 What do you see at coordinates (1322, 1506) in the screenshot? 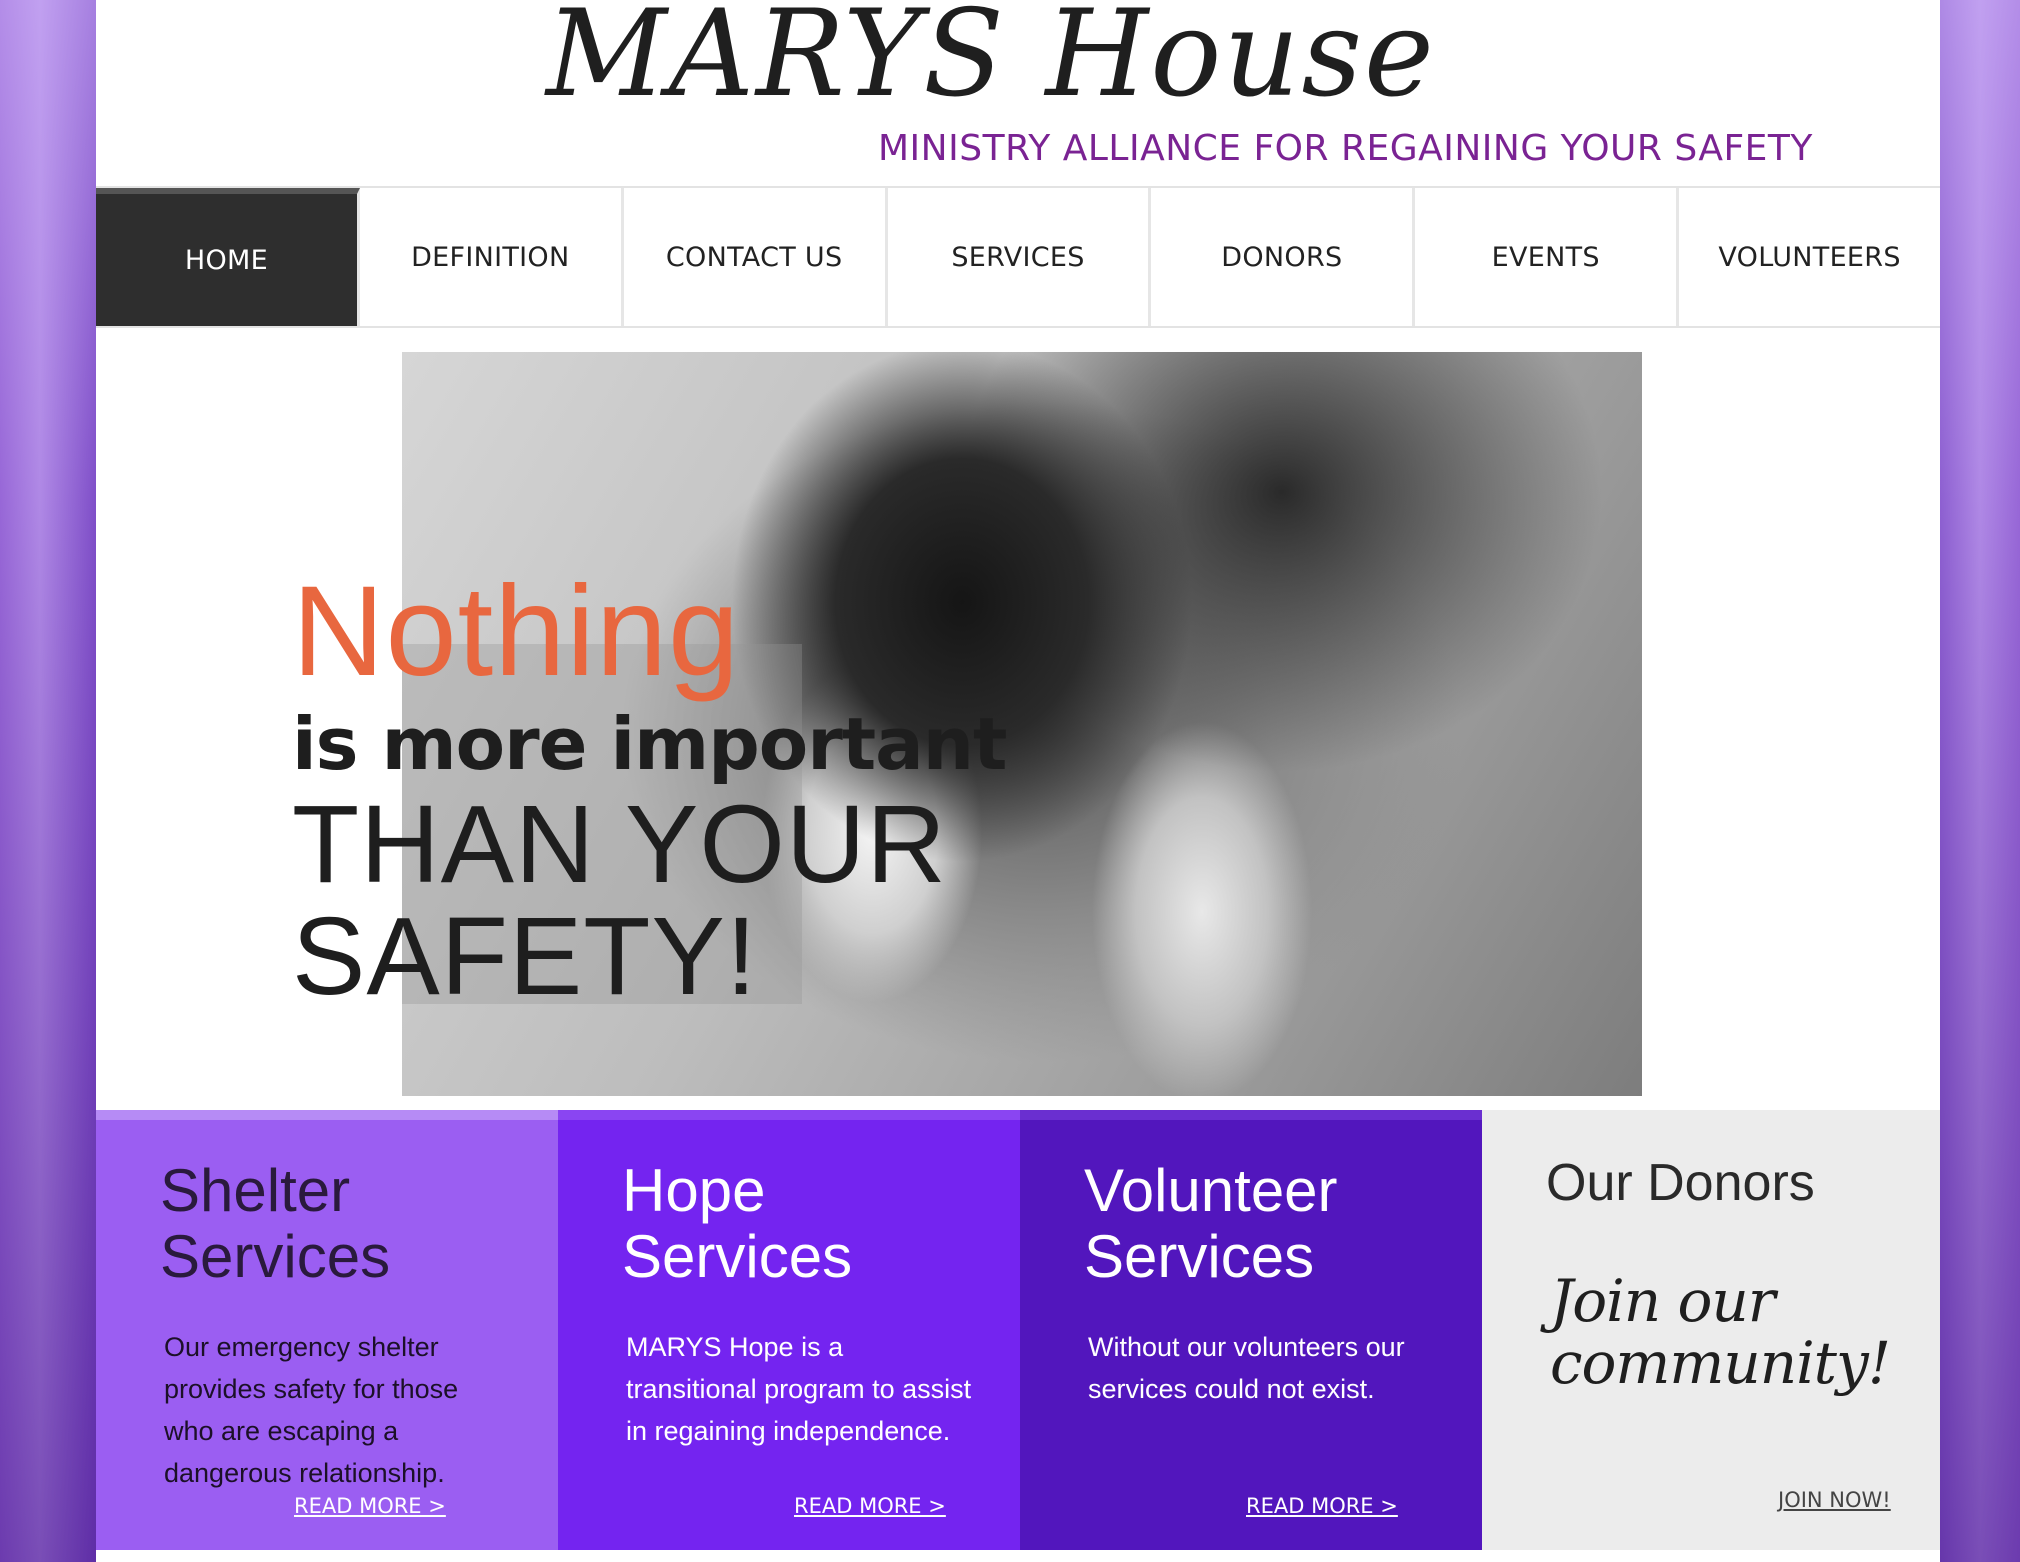
I see `volunteer-read-more-link: READ MORE >` at bounding box center [1322, 1506].